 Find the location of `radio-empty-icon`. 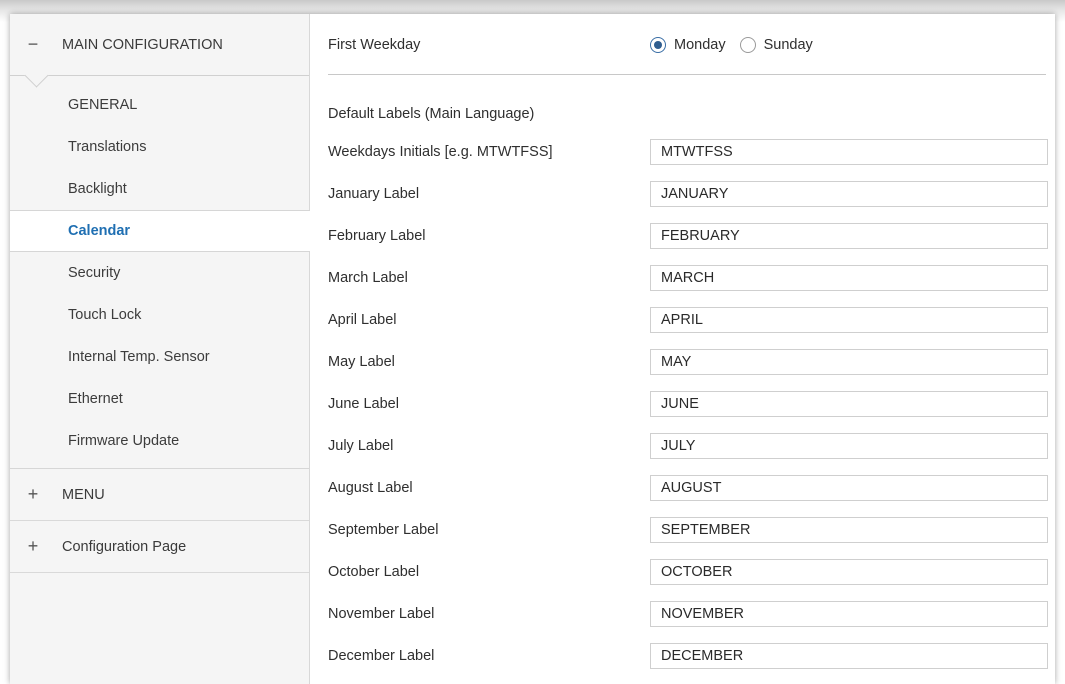

radio-empty-icon is located at coordinates (747, 45).